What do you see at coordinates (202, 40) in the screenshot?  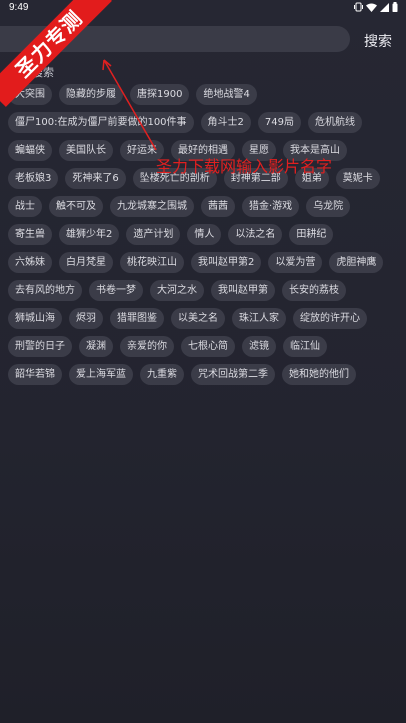 I see `search-input` at bounding box center [202, 40].